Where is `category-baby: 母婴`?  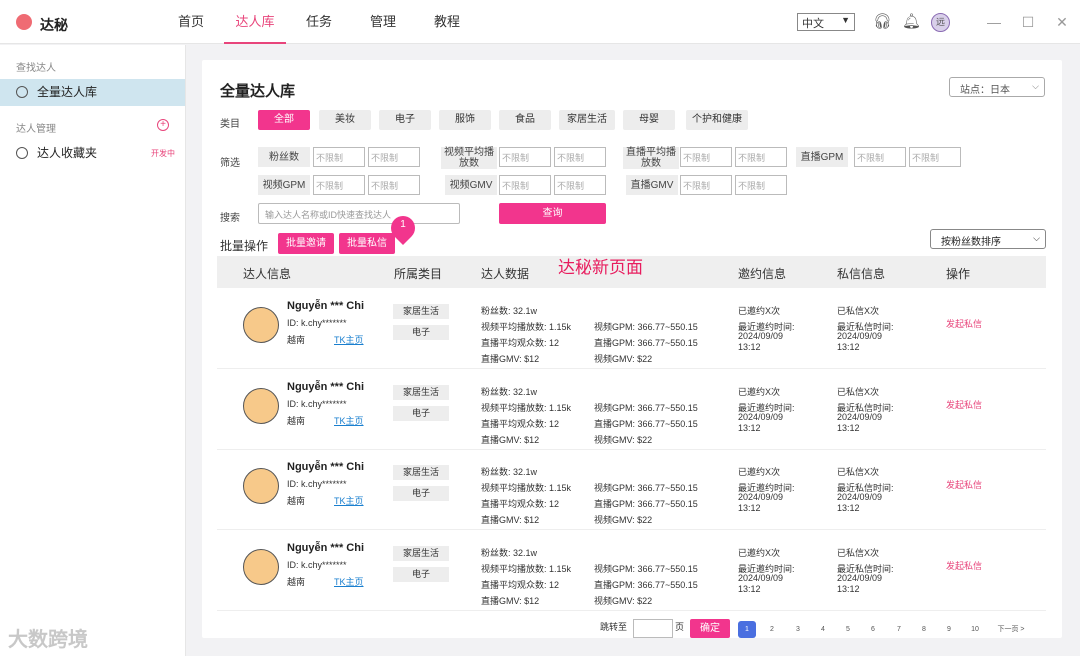 category-baby: 母婴 is located at coordinates (649, 120).